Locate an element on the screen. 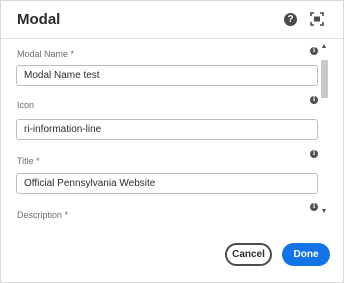 This screenshot has height=283, width=344. scroll-down-arrow-icon: ▼ is located at coordinates (324, 212).